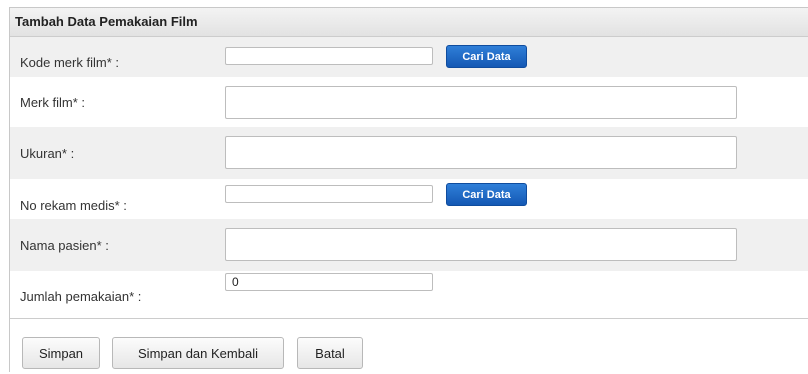  What do you see at coordinates (486, 56) in the screenshot?
I see `cari-data-button-kode-merk: Cari Data` at bounding box center [486, 56].